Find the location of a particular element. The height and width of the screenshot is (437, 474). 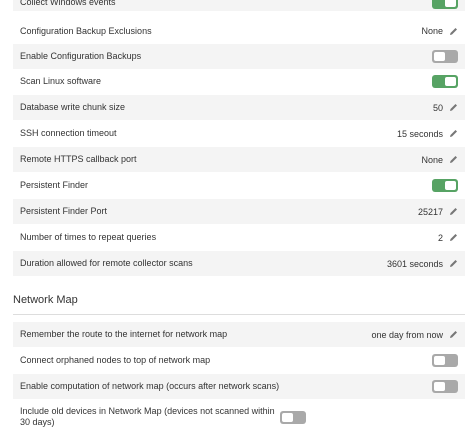

setting-label: Scan Linux software is located at coordinates (61, 81).